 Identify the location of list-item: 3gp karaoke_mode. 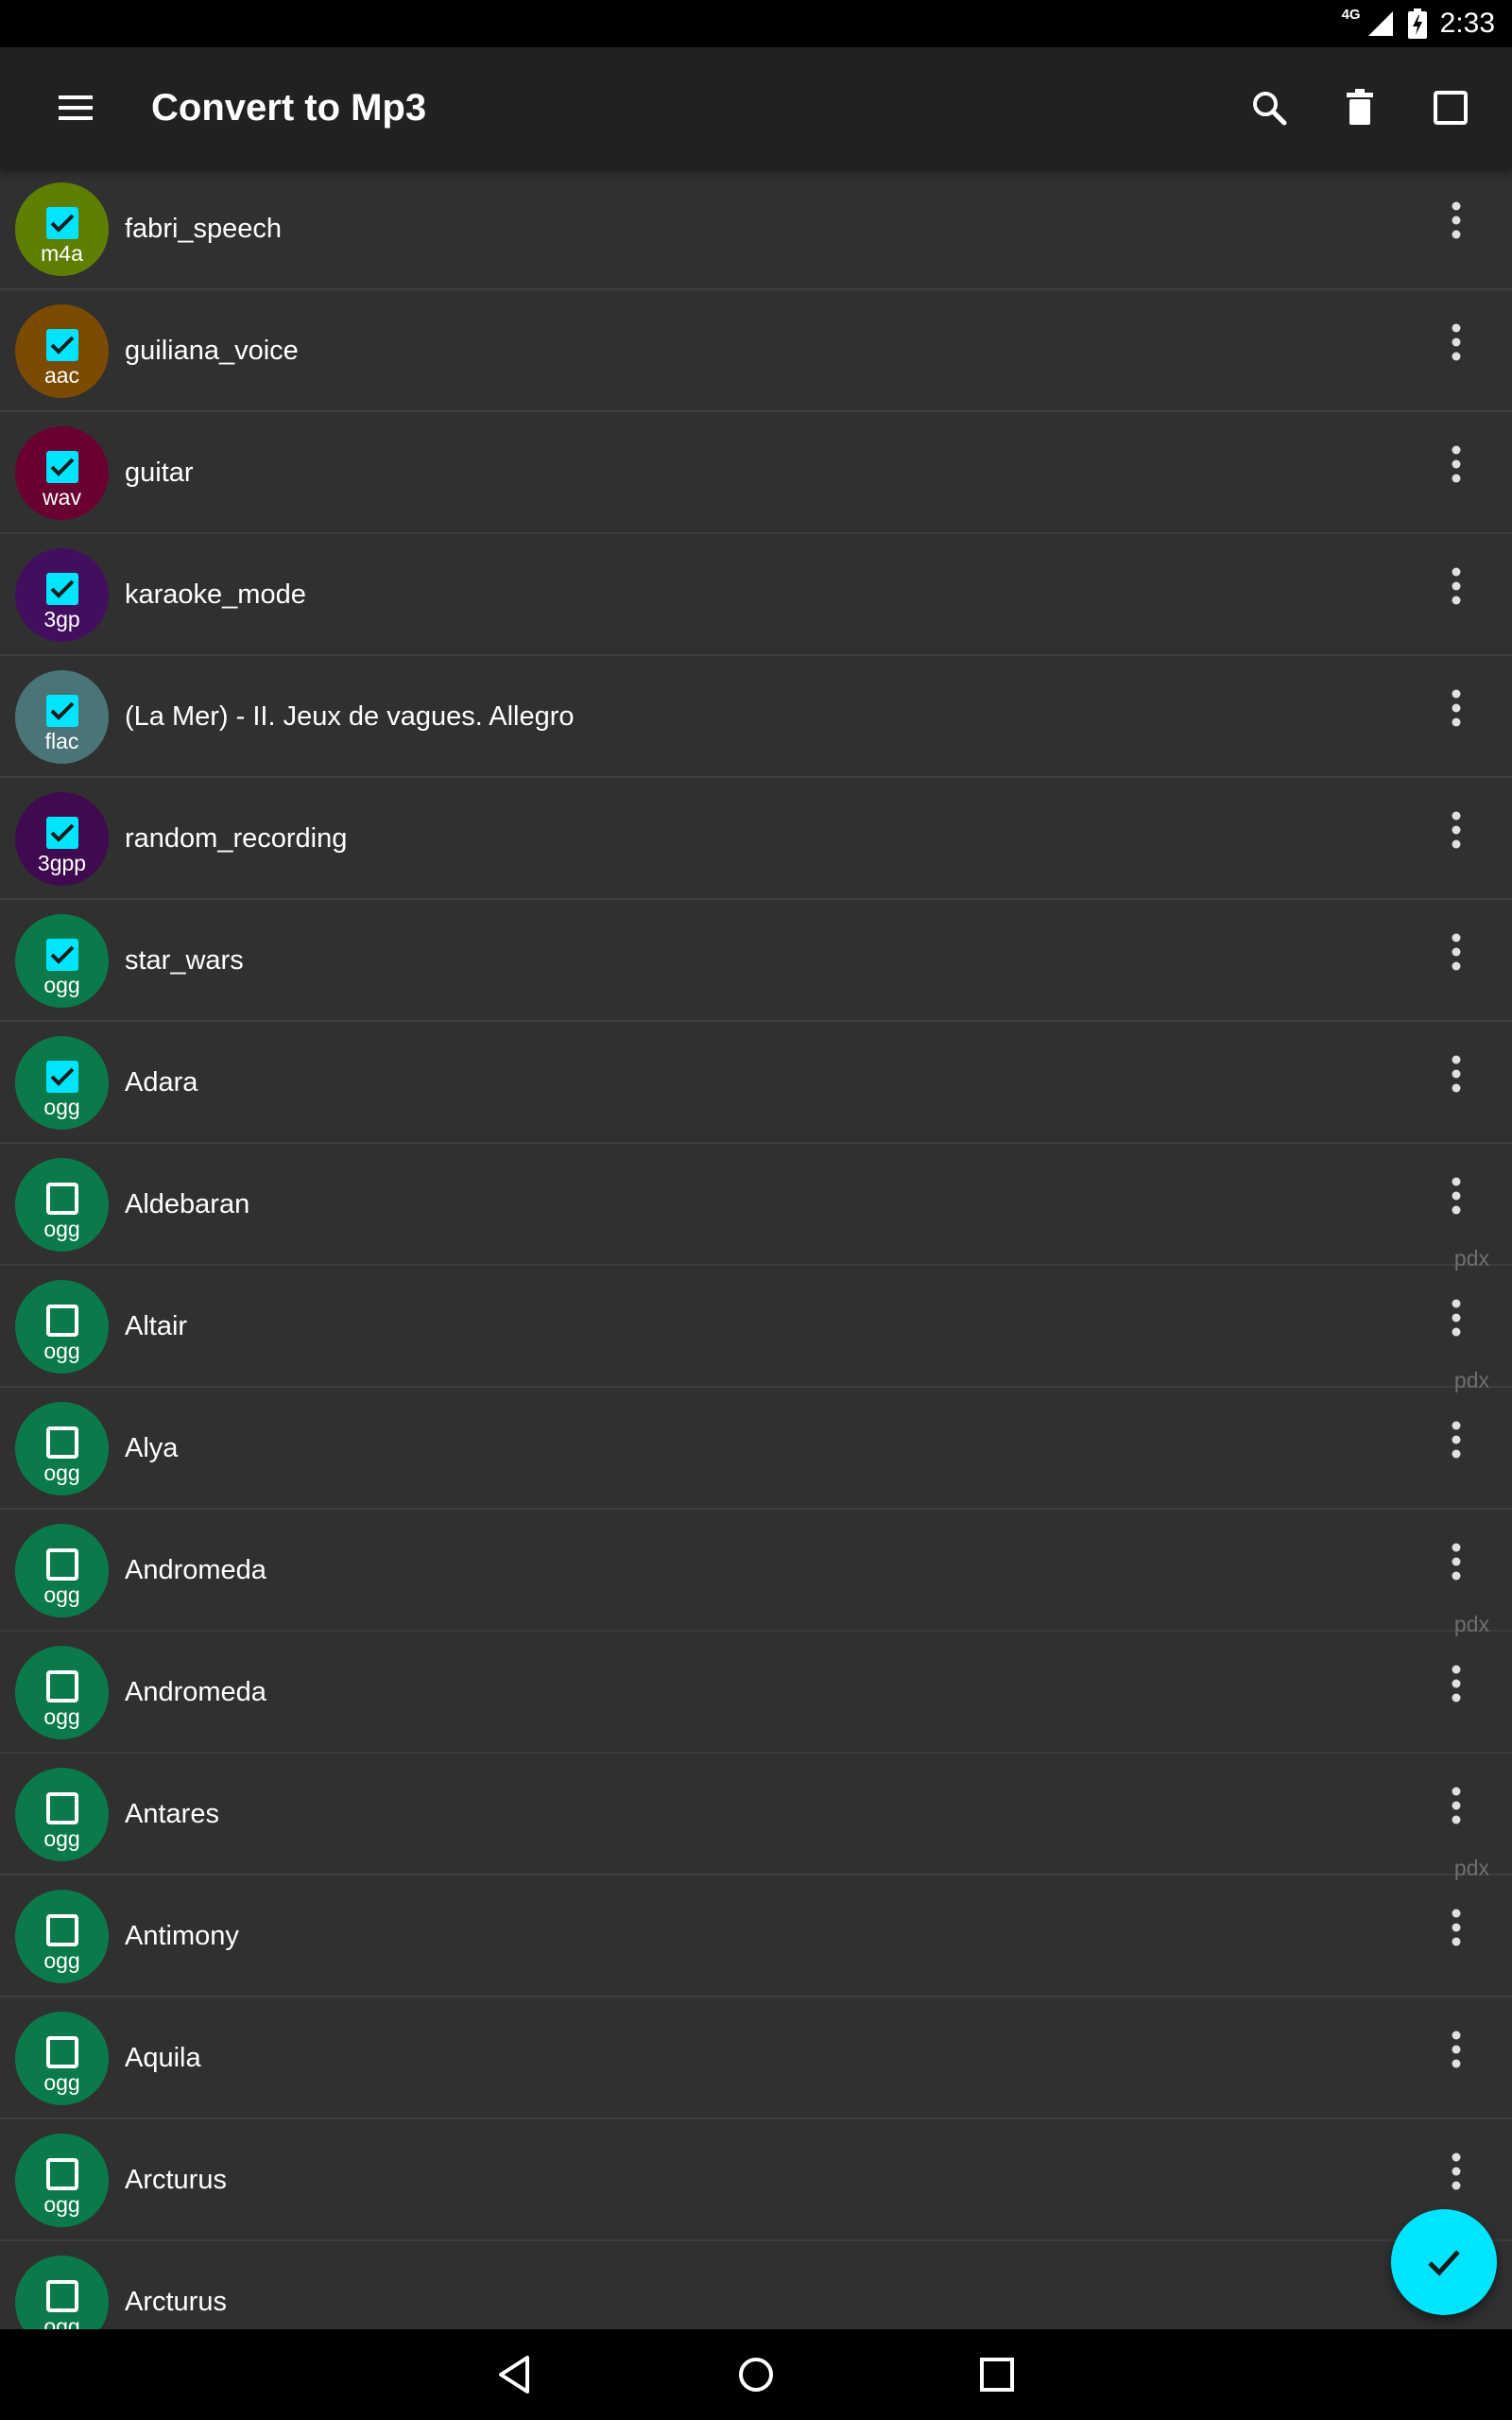
(756, 595).